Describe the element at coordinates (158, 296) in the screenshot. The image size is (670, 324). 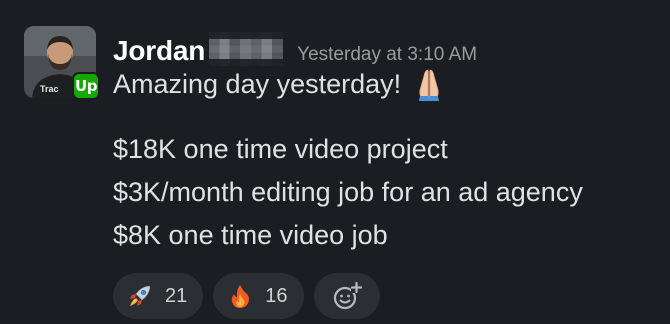
I see `reaction-rocket: 21` at that location.